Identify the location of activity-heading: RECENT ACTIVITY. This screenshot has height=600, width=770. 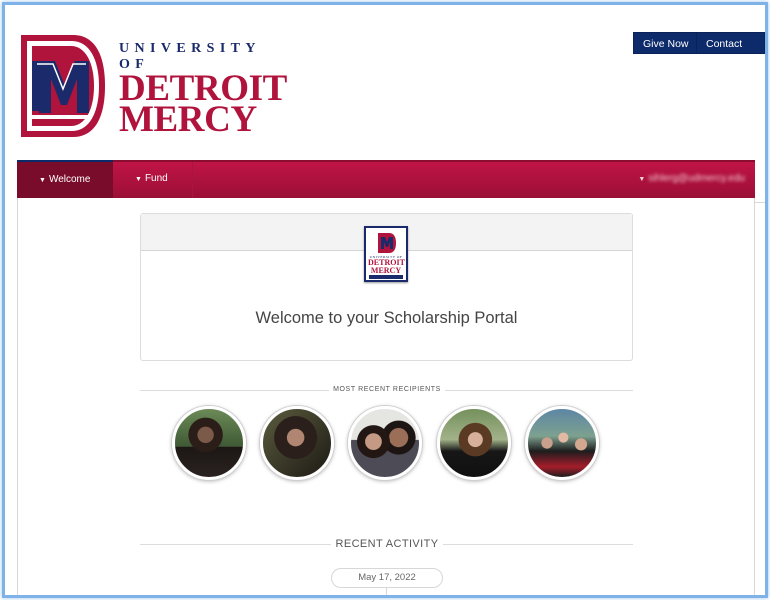
(387, 544).